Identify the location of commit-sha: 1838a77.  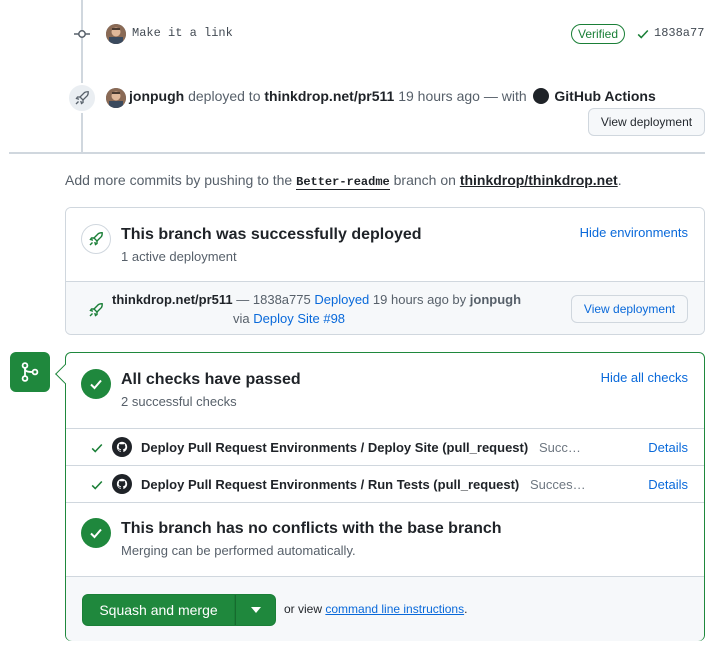
(679, 33).